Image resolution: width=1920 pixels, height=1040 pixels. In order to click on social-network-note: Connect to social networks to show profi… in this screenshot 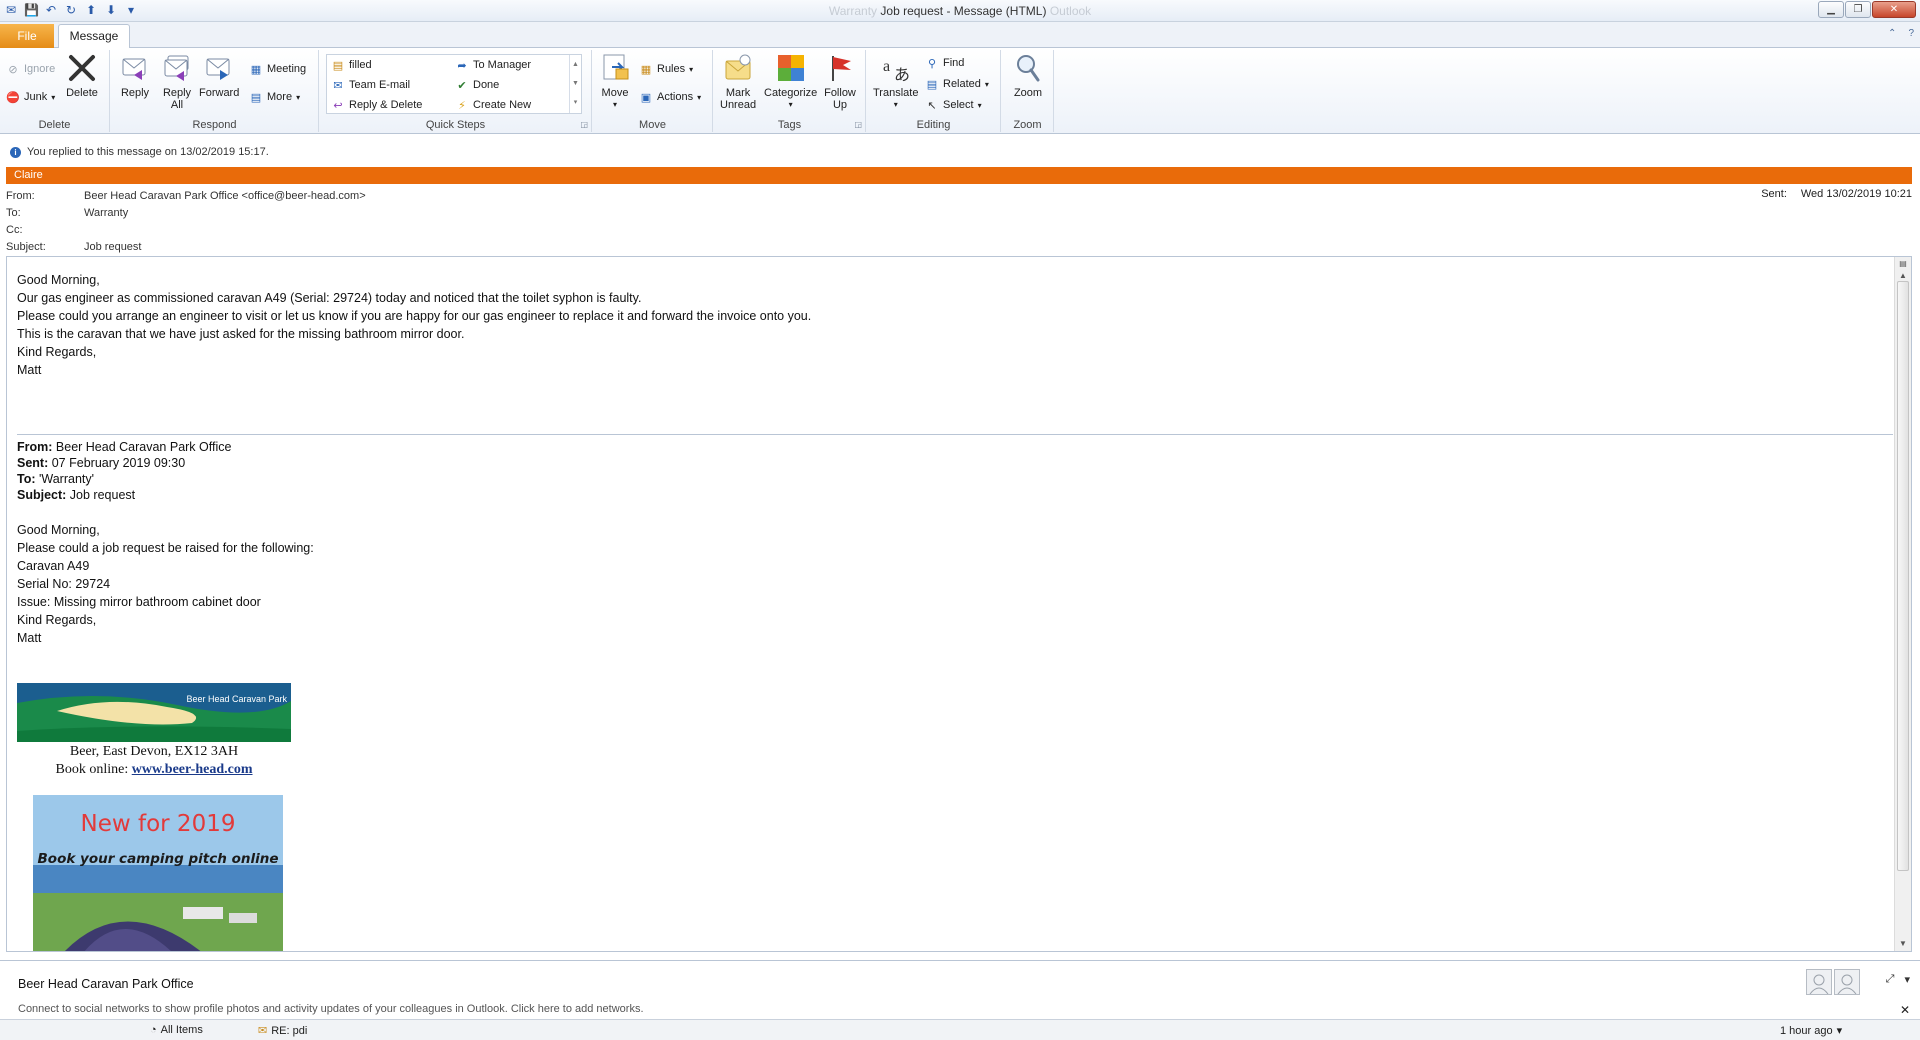, I will do `click(331, 1009)`.